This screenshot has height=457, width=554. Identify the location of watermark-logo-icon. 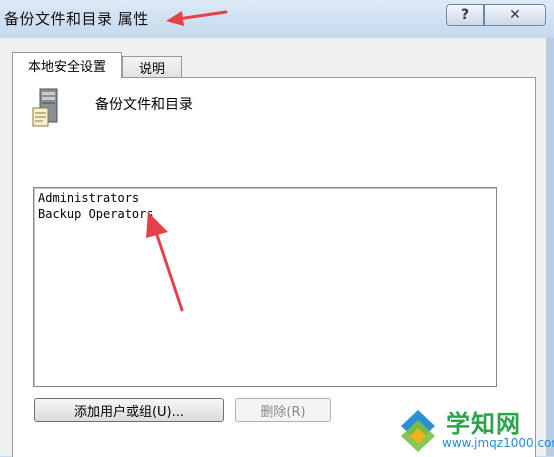
(418, 431).